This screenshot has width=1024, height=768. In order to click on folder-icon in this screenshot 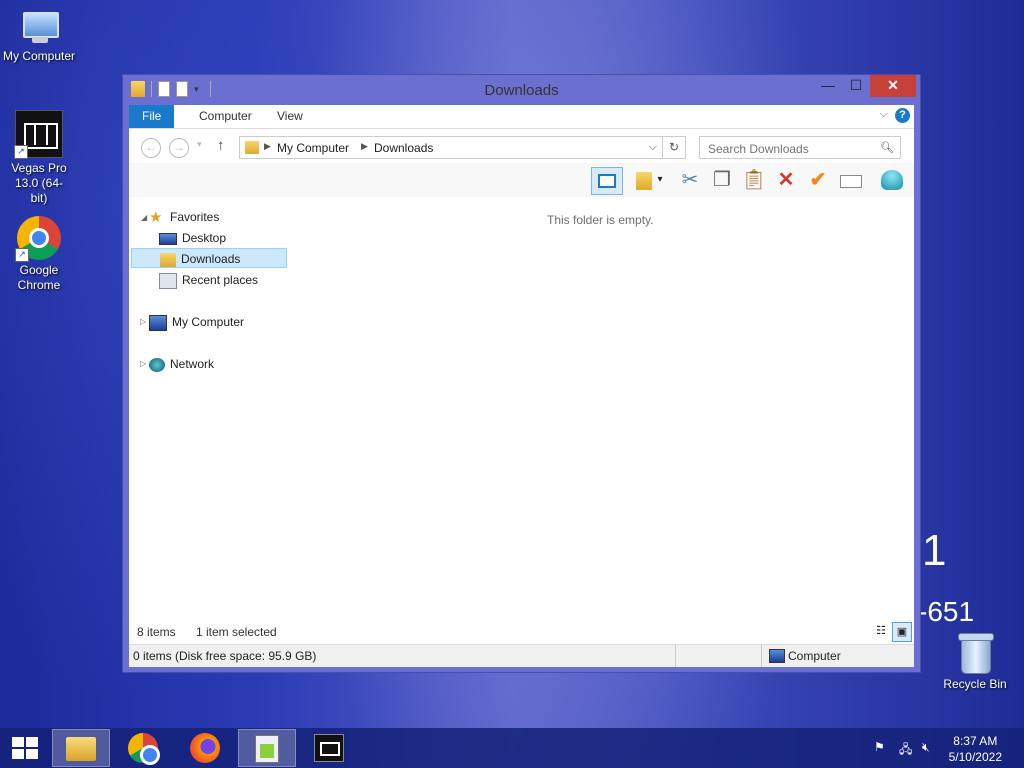, I will do `click(252, 147)`.